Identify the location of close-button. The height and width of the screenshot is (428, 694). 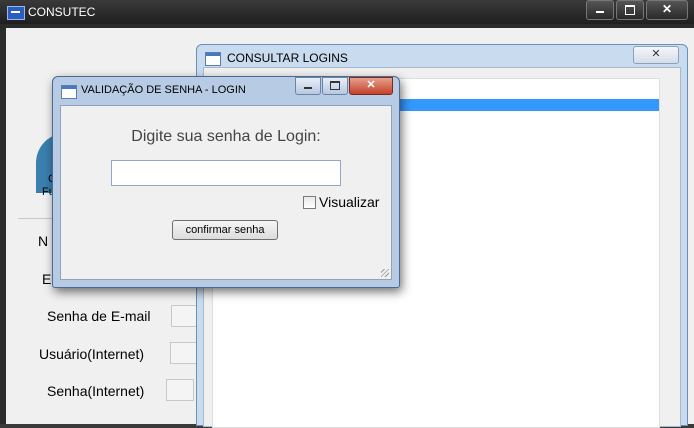
(667, 10).